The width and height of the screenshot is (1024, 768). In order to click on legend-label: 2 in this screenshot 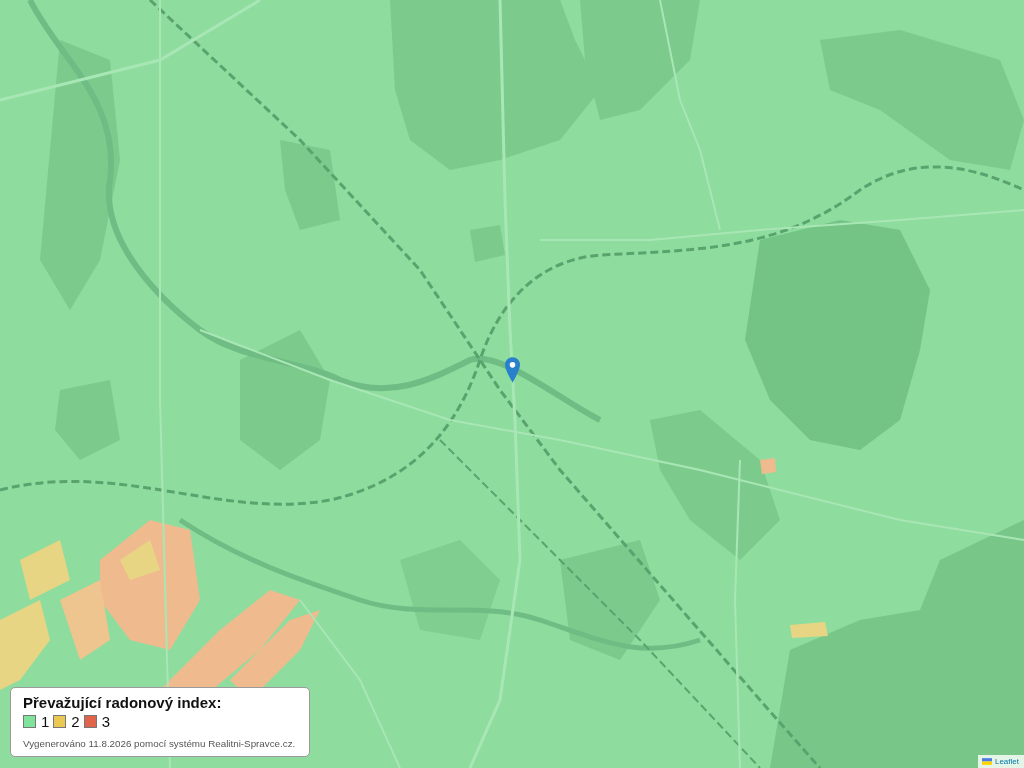, I will do `click(75, 721)`.